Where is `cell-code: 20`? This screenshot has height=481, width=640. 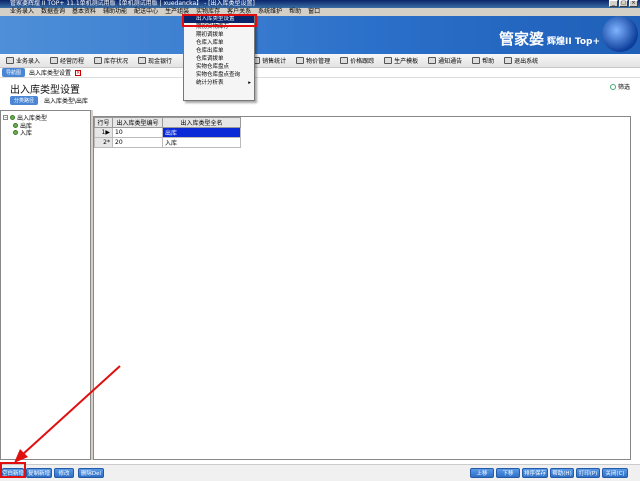
cell-code: 20 is located at coordinates (137, 142).